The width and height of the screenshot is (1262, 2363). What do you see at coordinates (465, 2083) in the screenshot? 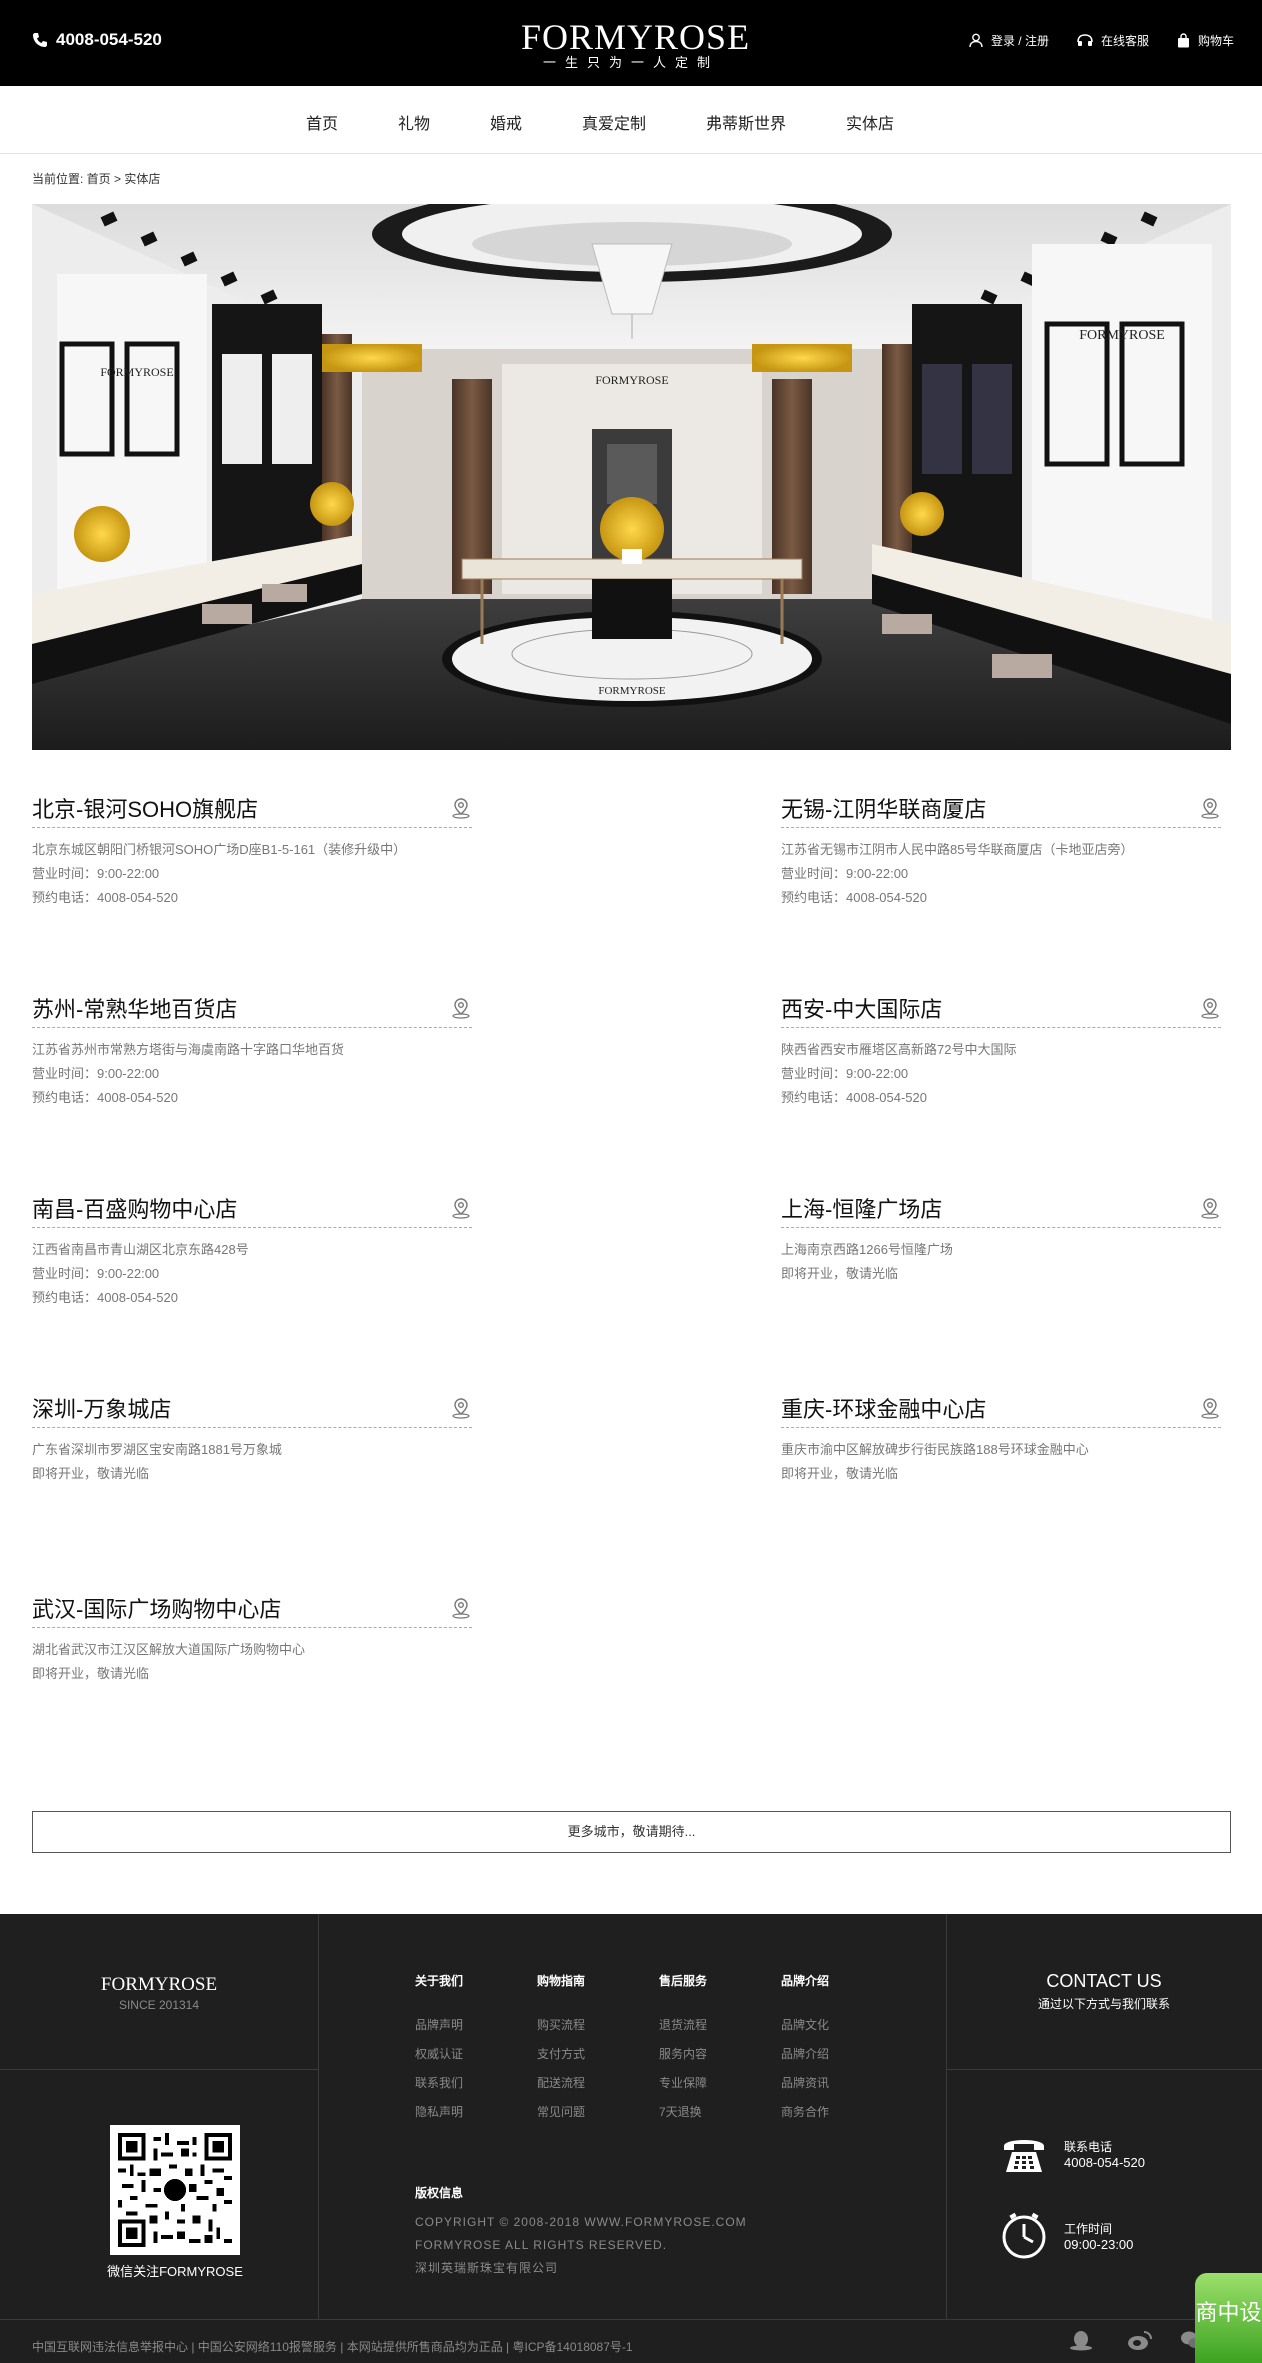
I see `footer-link: 联系我们` at bounding box center [465, 2083].